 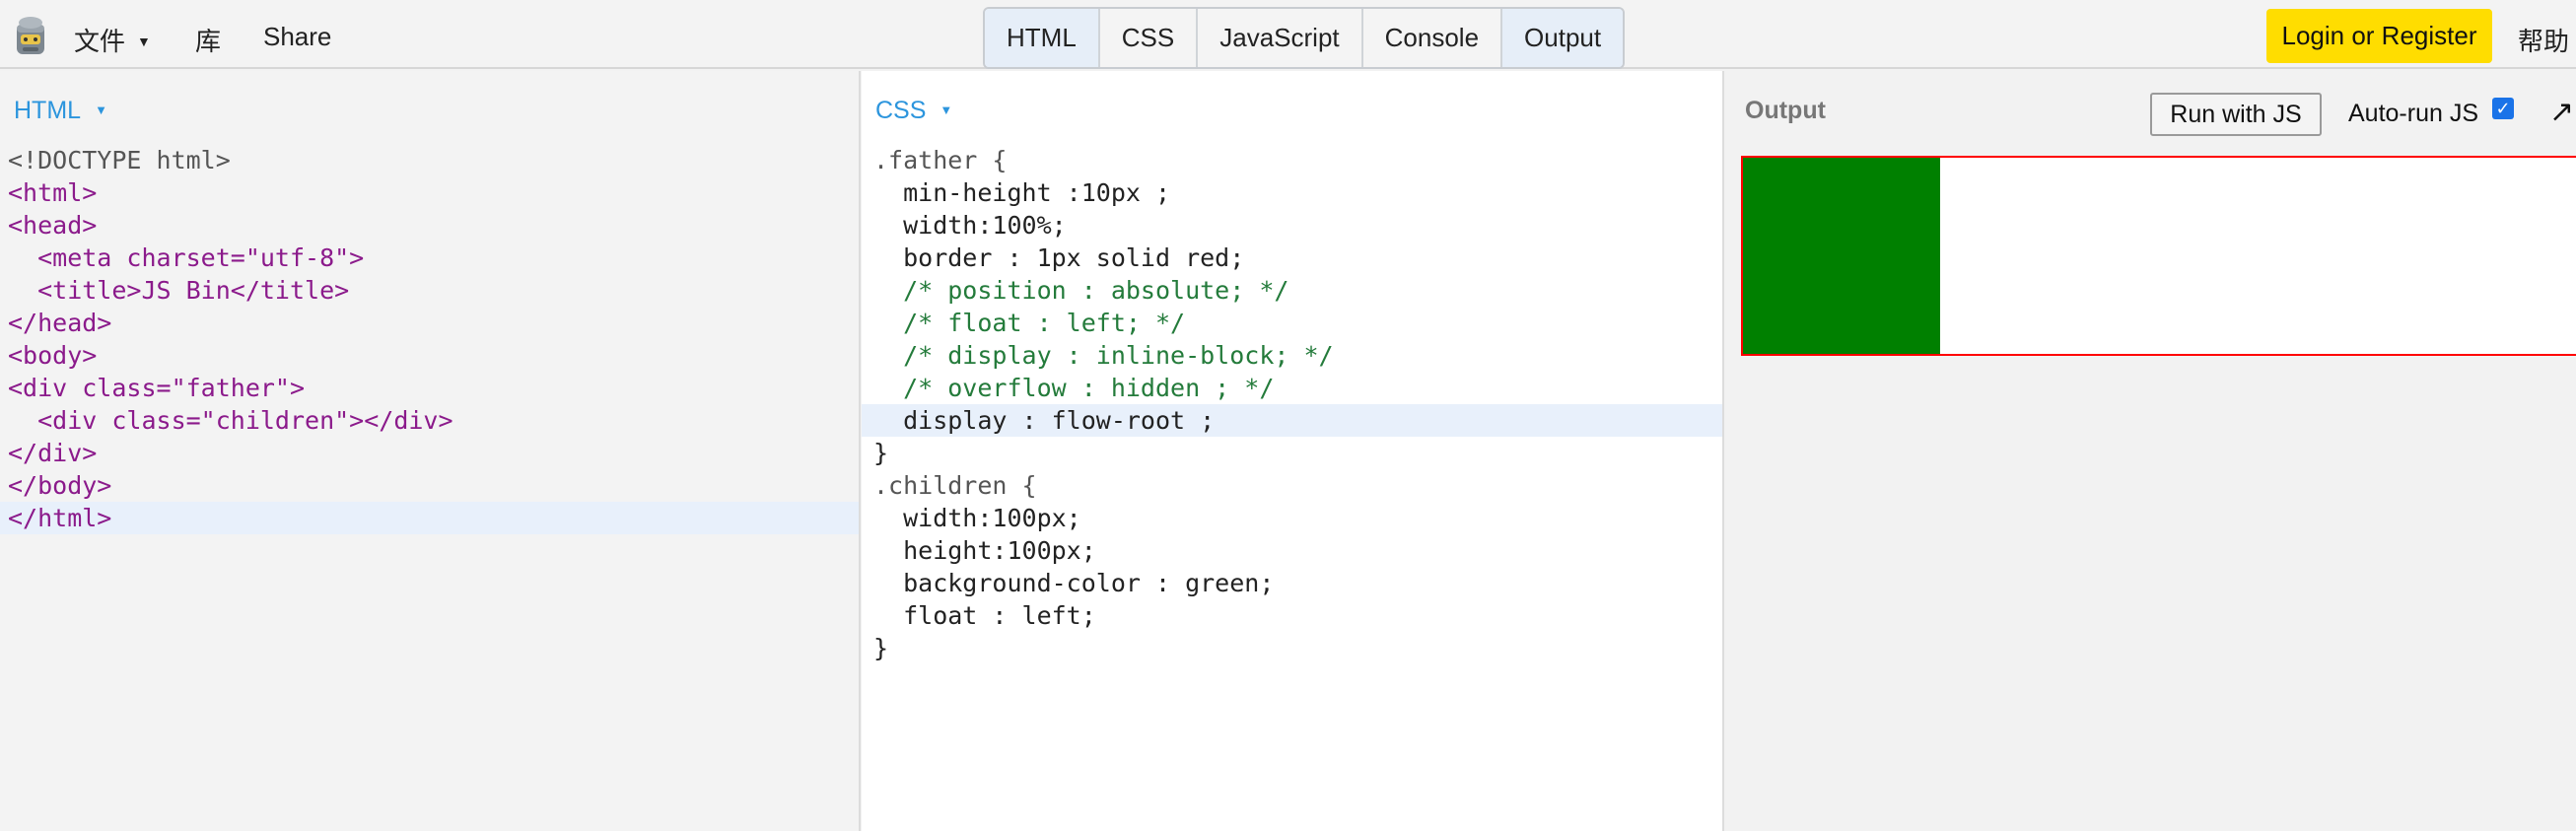 I want to click on css-panel-label-text: CSS, so click(x=901, y=110).